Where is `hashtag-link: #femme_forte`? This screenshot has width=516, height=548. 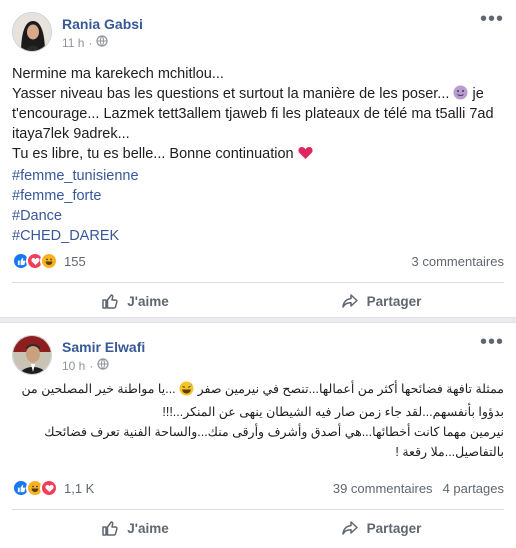 hashtag-link: #femme_forte is located at coordinates (259, 196).